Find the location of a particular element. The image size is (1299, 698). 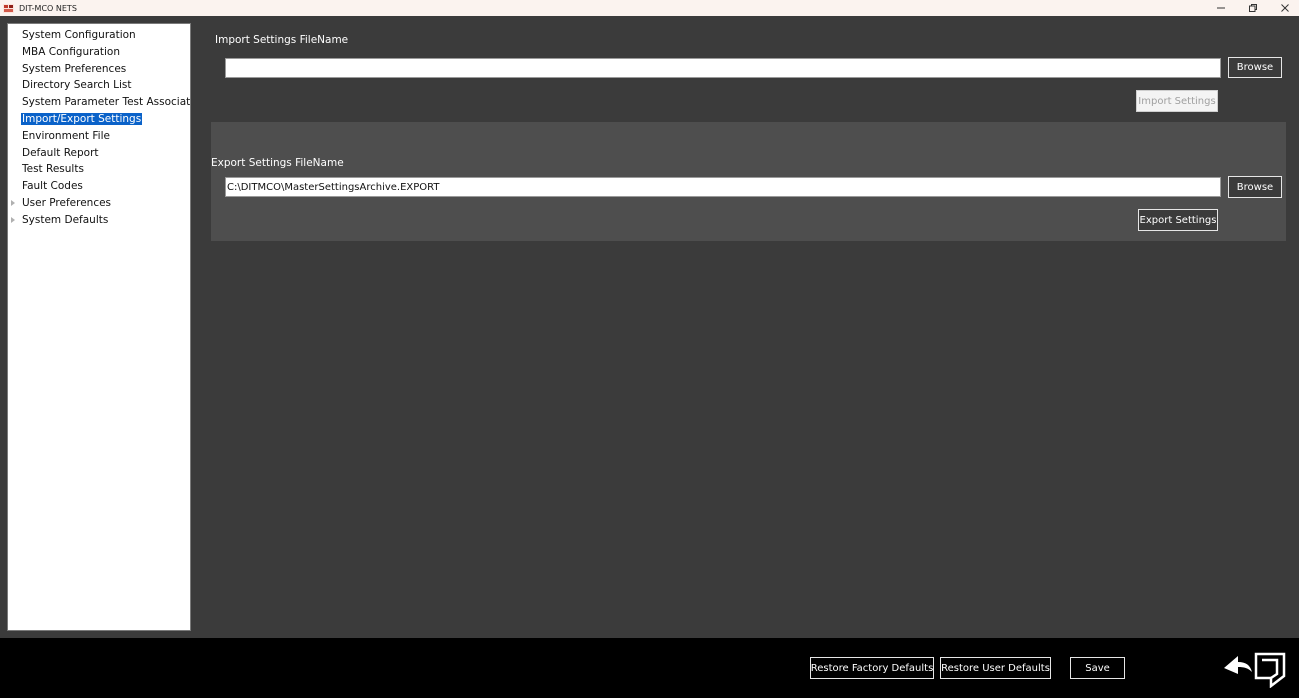

export-browse-button: Browse is located at coordinates (1255, 187).